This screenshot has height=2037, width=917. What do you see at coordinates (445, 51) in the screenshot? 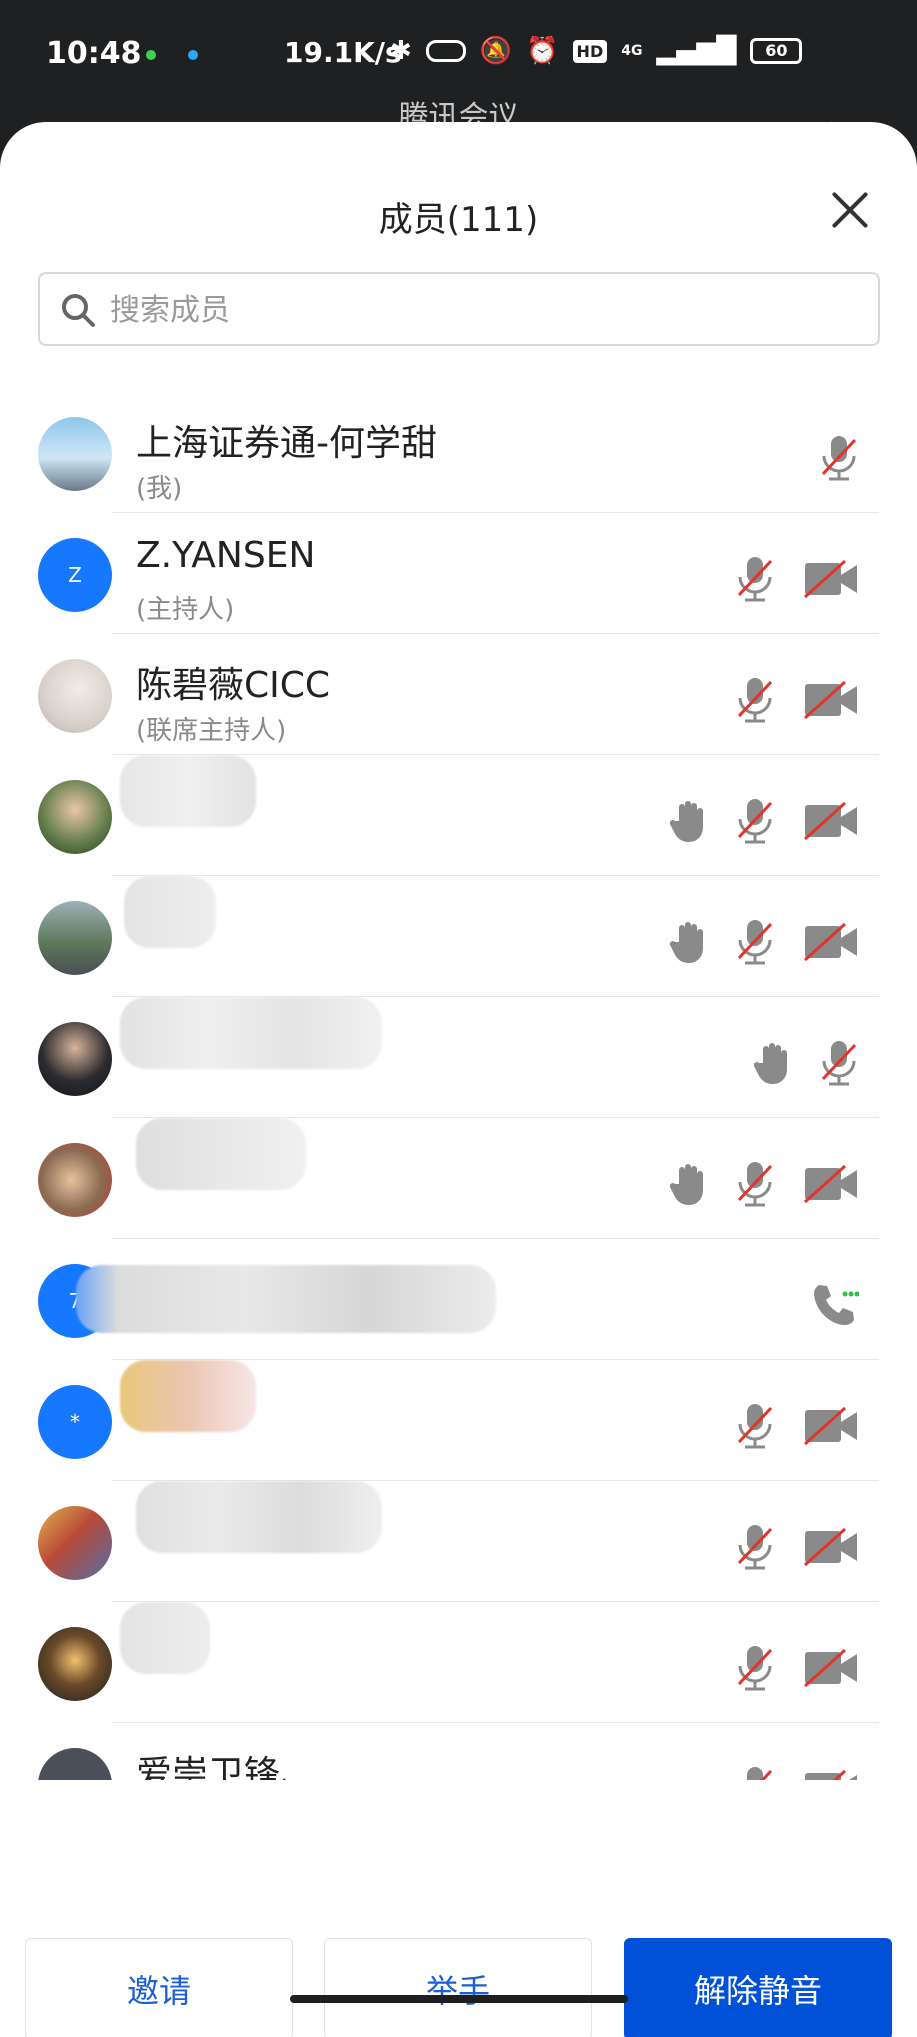
I see `vibrate-icon` at bounding box center [445, 51].